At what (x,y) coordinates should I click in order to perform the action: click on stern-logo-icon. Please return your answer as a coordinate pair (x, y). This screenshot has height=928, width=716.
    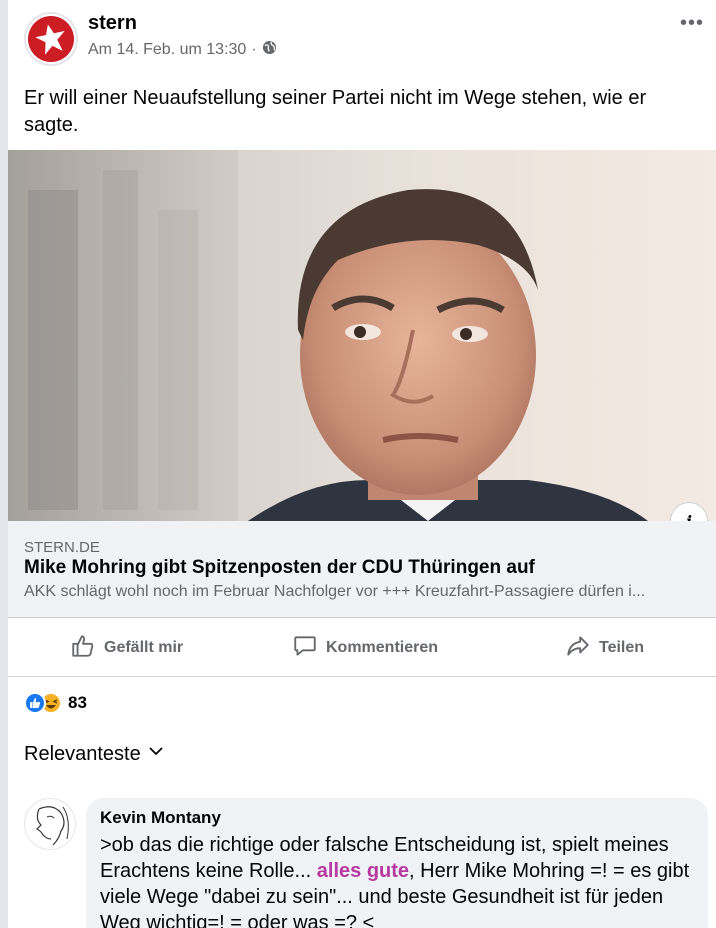
    Looking at the image, I should click on (51, 39).